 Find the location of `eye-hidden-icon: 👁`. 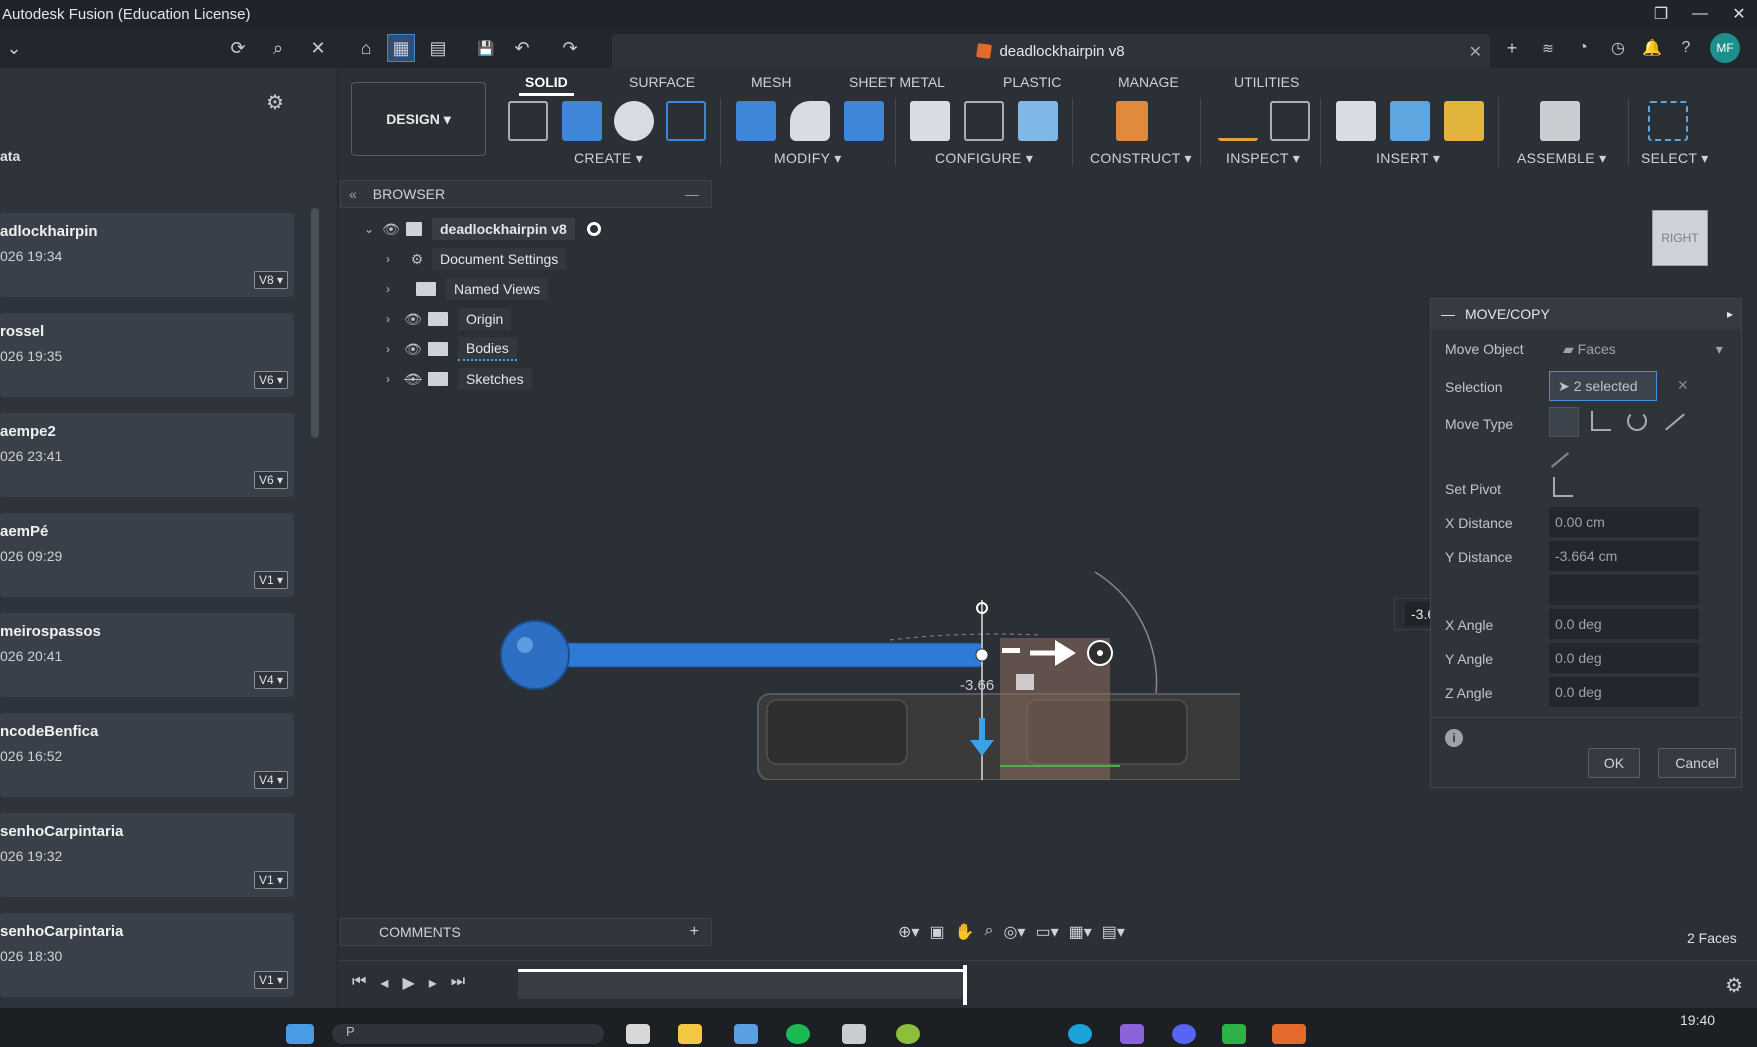

eye-hidden-icon: 👁 is located at coordinates (413, 379).